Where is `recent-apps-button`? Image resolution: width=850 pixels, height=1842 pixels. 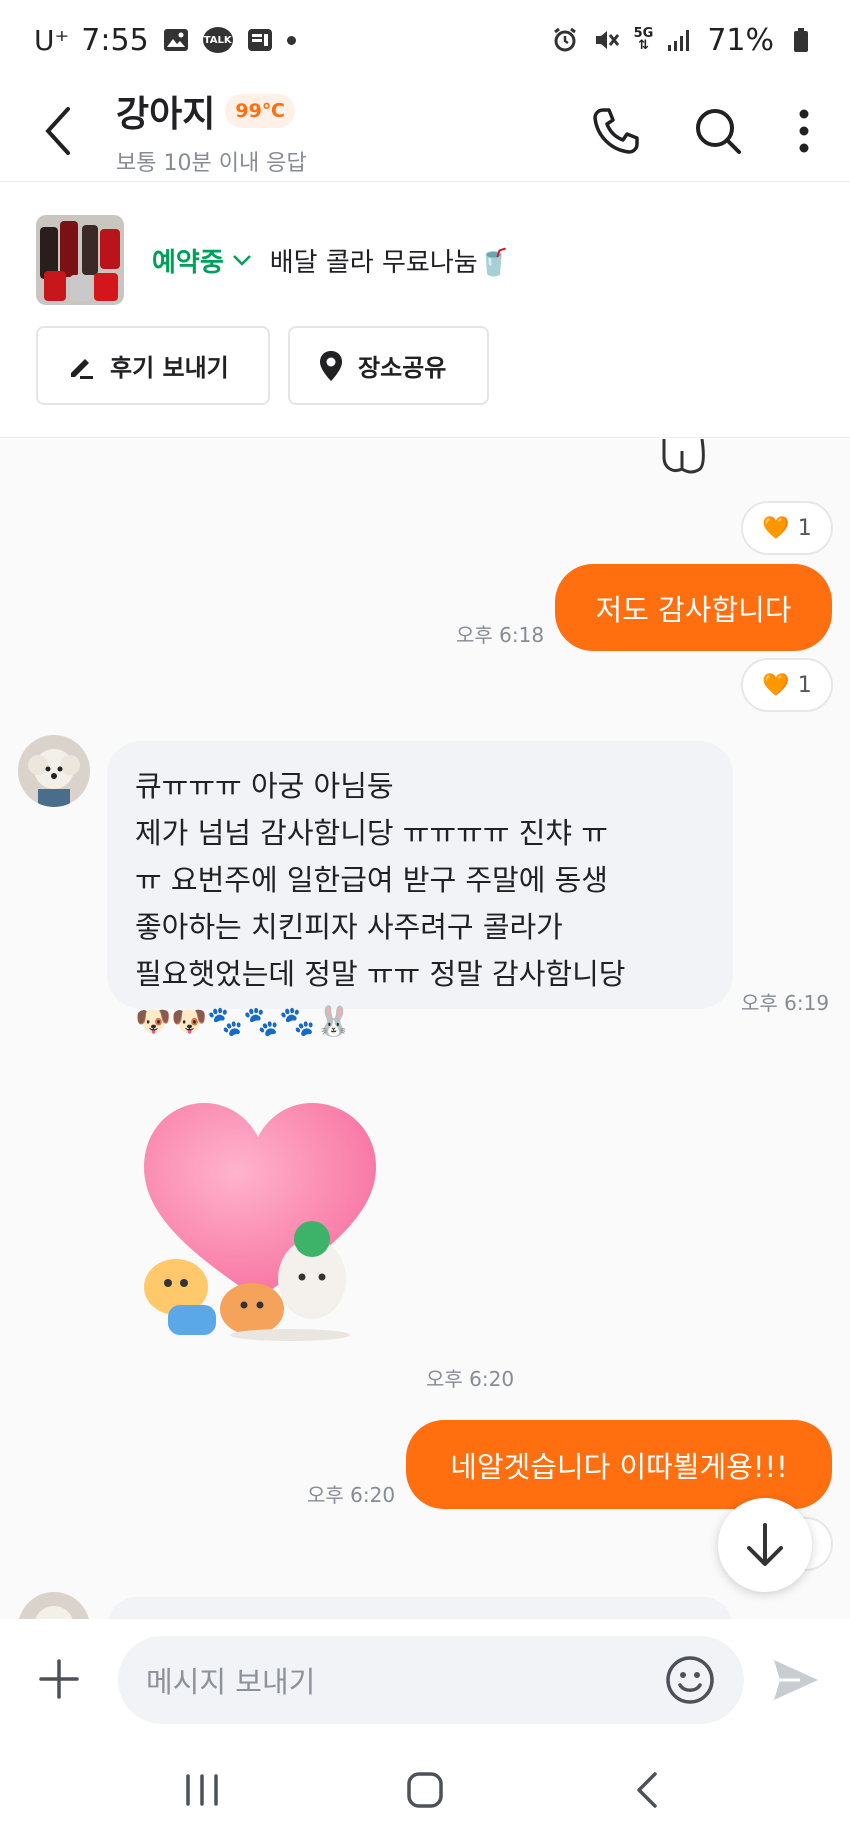
recent-apps-button is located at coordinates (202, 1790).